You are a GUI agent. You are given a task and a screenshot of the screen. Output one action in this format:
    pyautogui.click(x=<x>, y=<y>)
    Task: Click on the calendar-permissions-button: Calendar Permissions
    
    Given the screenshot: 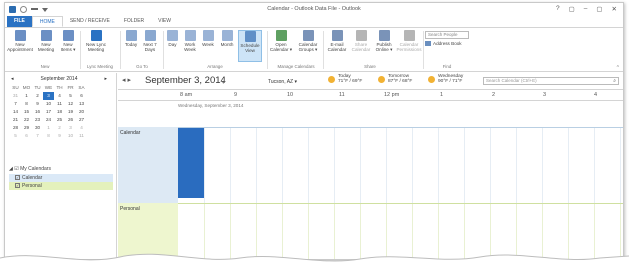 What is the action you would take?
    pyautogui.click(x=409, y=46)
    